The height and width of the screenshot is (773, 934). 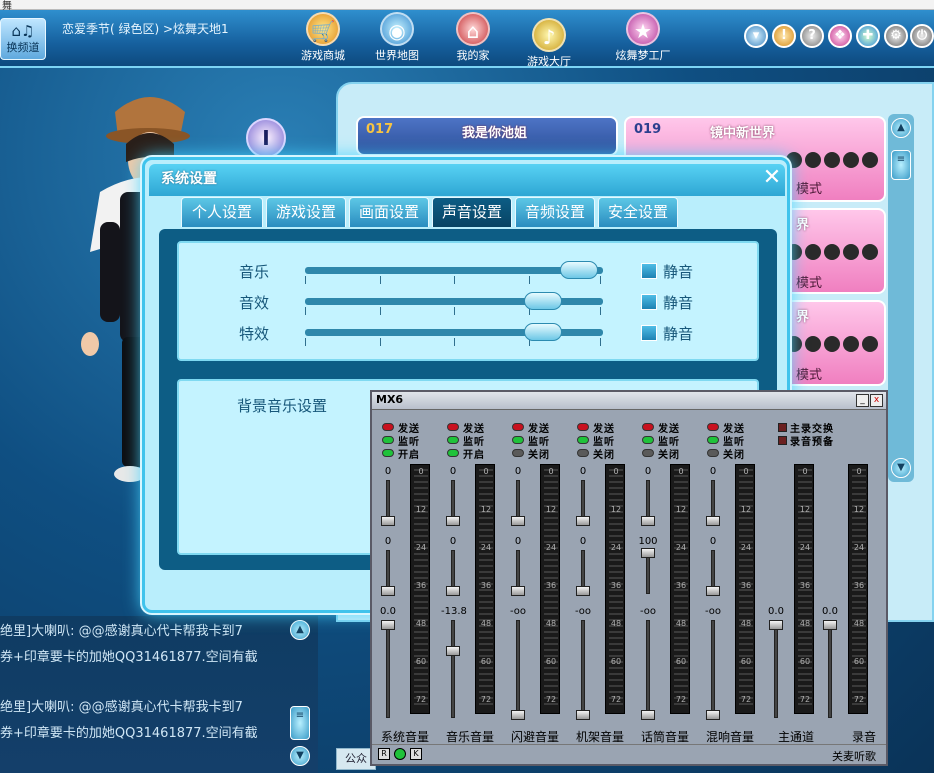 What do you see at coordinates (649, 302) in the screenshot?
I see `sfx-mute-checkbox` at bounding box center [649, 302].